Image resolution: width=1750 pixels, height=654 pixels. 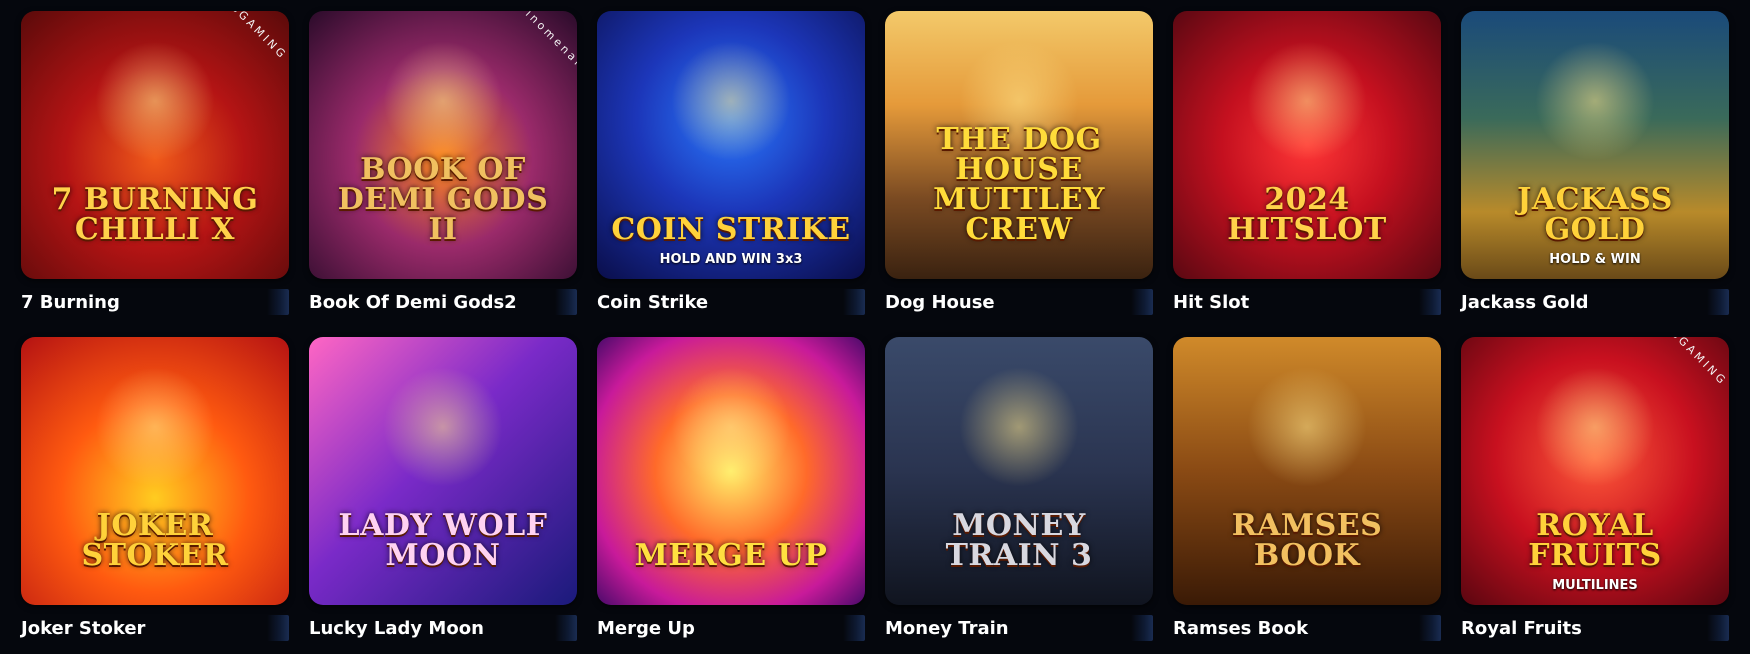 What do you see at coordinates (1307, 540) in the screenshot?
I see `game-logo-text: RAMSES BOOK` at bounding box center [1307, 540].